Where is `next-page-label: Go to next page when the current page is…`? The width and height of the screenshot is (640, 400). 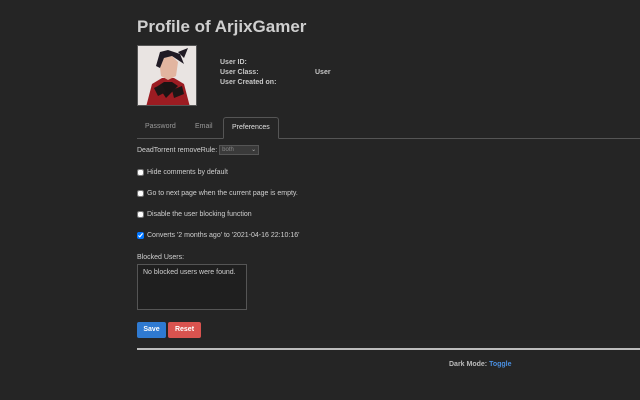
next-page-label: Go to next page when the current page is… is located at coordinates (222, 193).